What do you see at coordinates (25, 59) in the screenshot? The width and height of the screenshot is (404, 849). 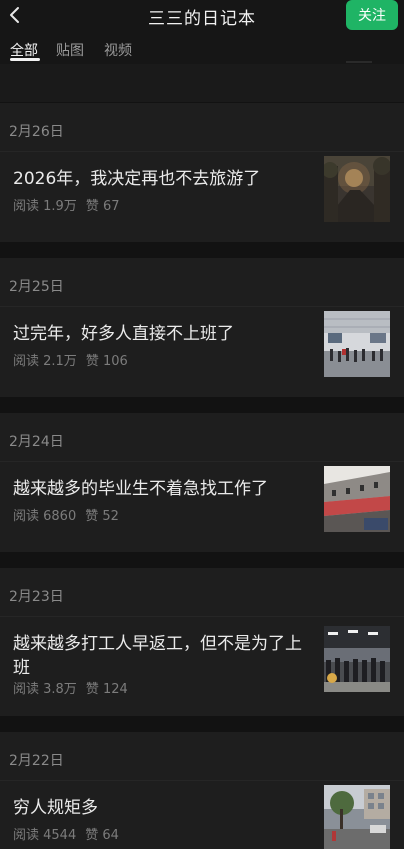 I see `active-tab-indicator` at bounding box center [25, 59].